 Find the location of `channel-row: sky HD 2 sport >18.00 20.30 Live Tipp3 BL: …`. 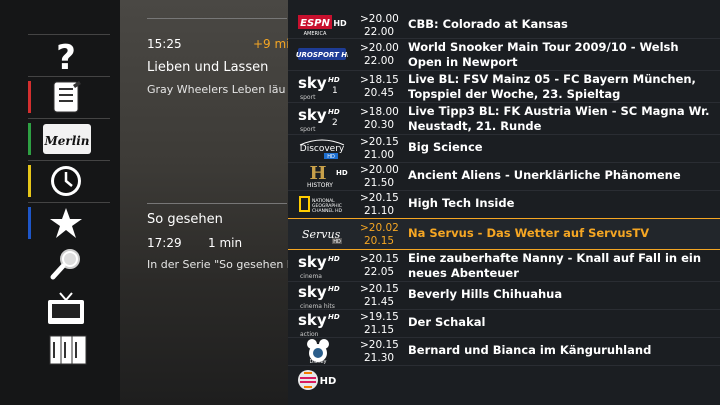

channel-row: sky HD 2 sport >18.00 20.30 Live Tipp3 BL: … is located at coordinates (504, 118).